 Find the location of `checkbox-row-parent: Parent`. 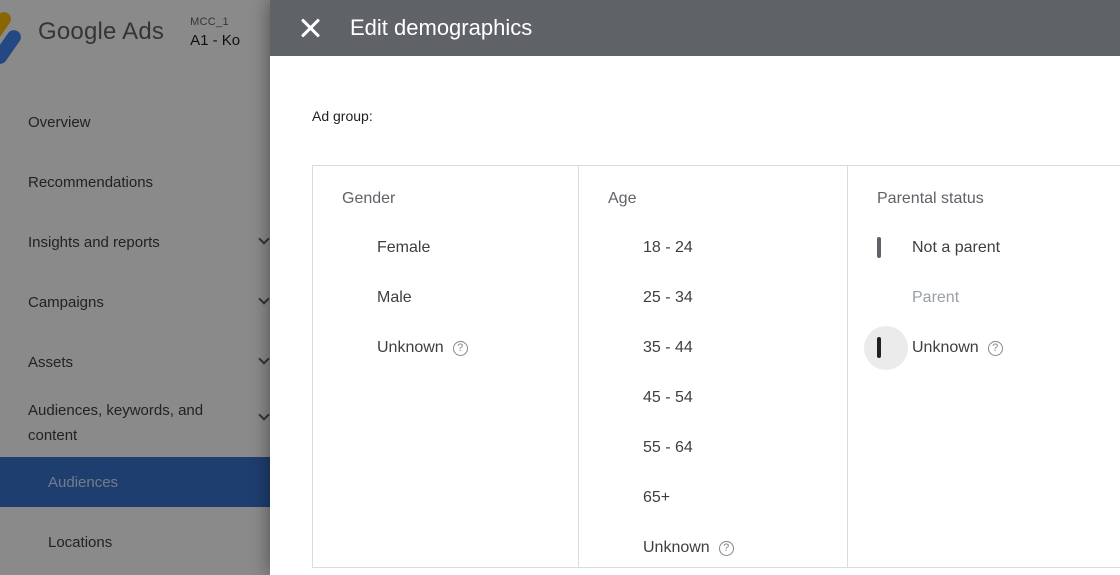

checkbox-row-parent: Parent is located at coordinates (998, 298).